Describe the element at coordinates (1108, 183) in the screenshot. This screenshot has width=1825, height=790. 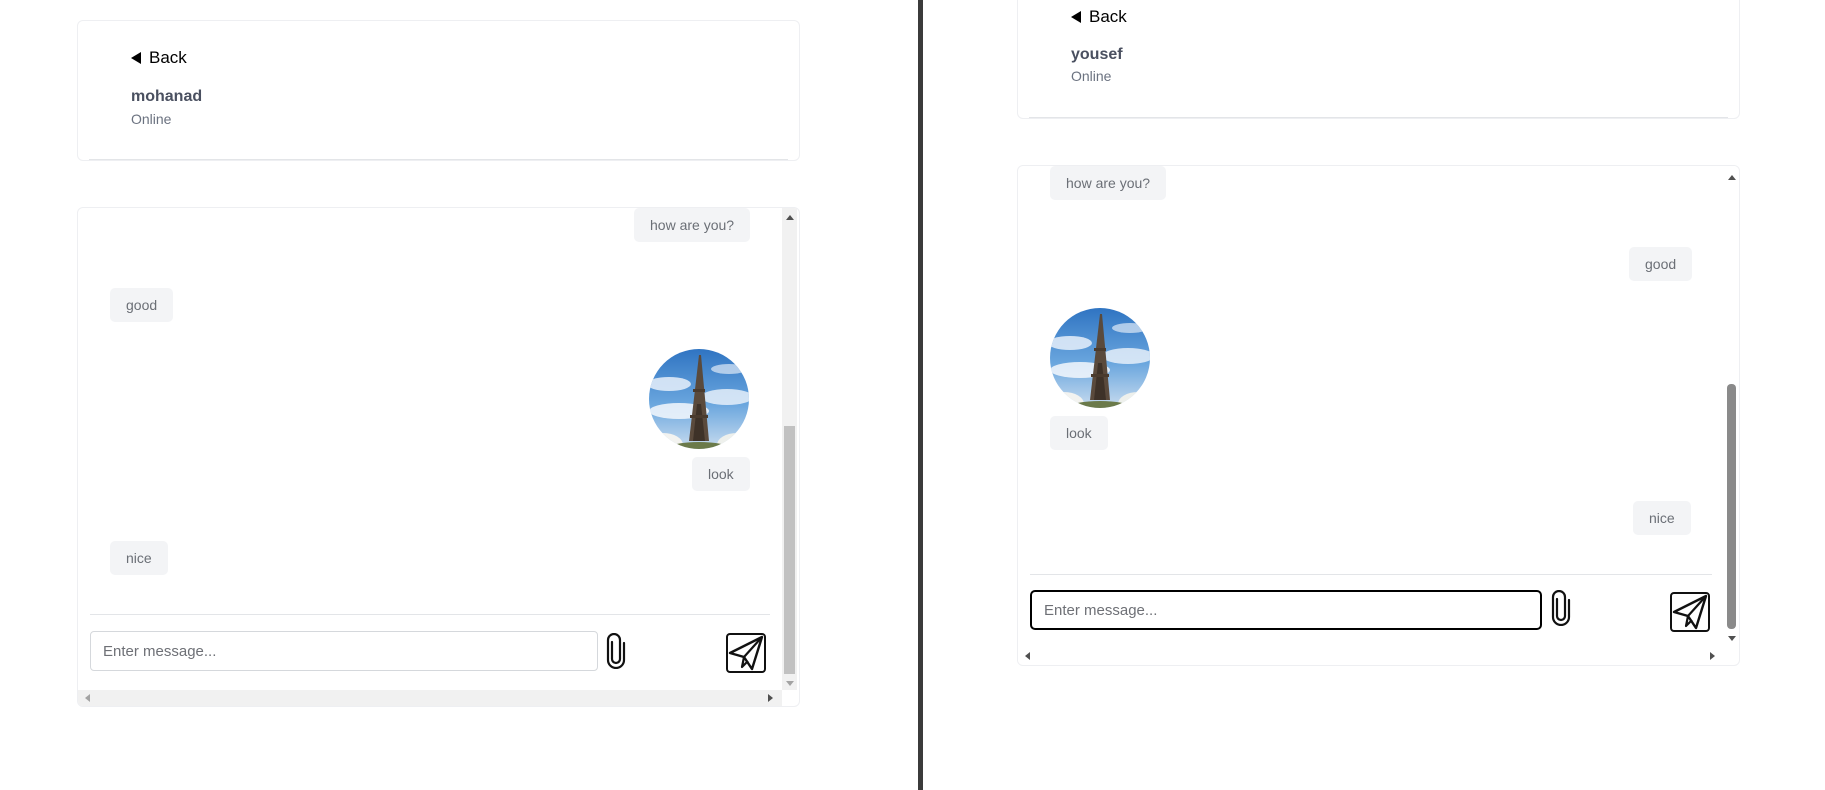
I see `message-bubble-received: how are you?` at that location.